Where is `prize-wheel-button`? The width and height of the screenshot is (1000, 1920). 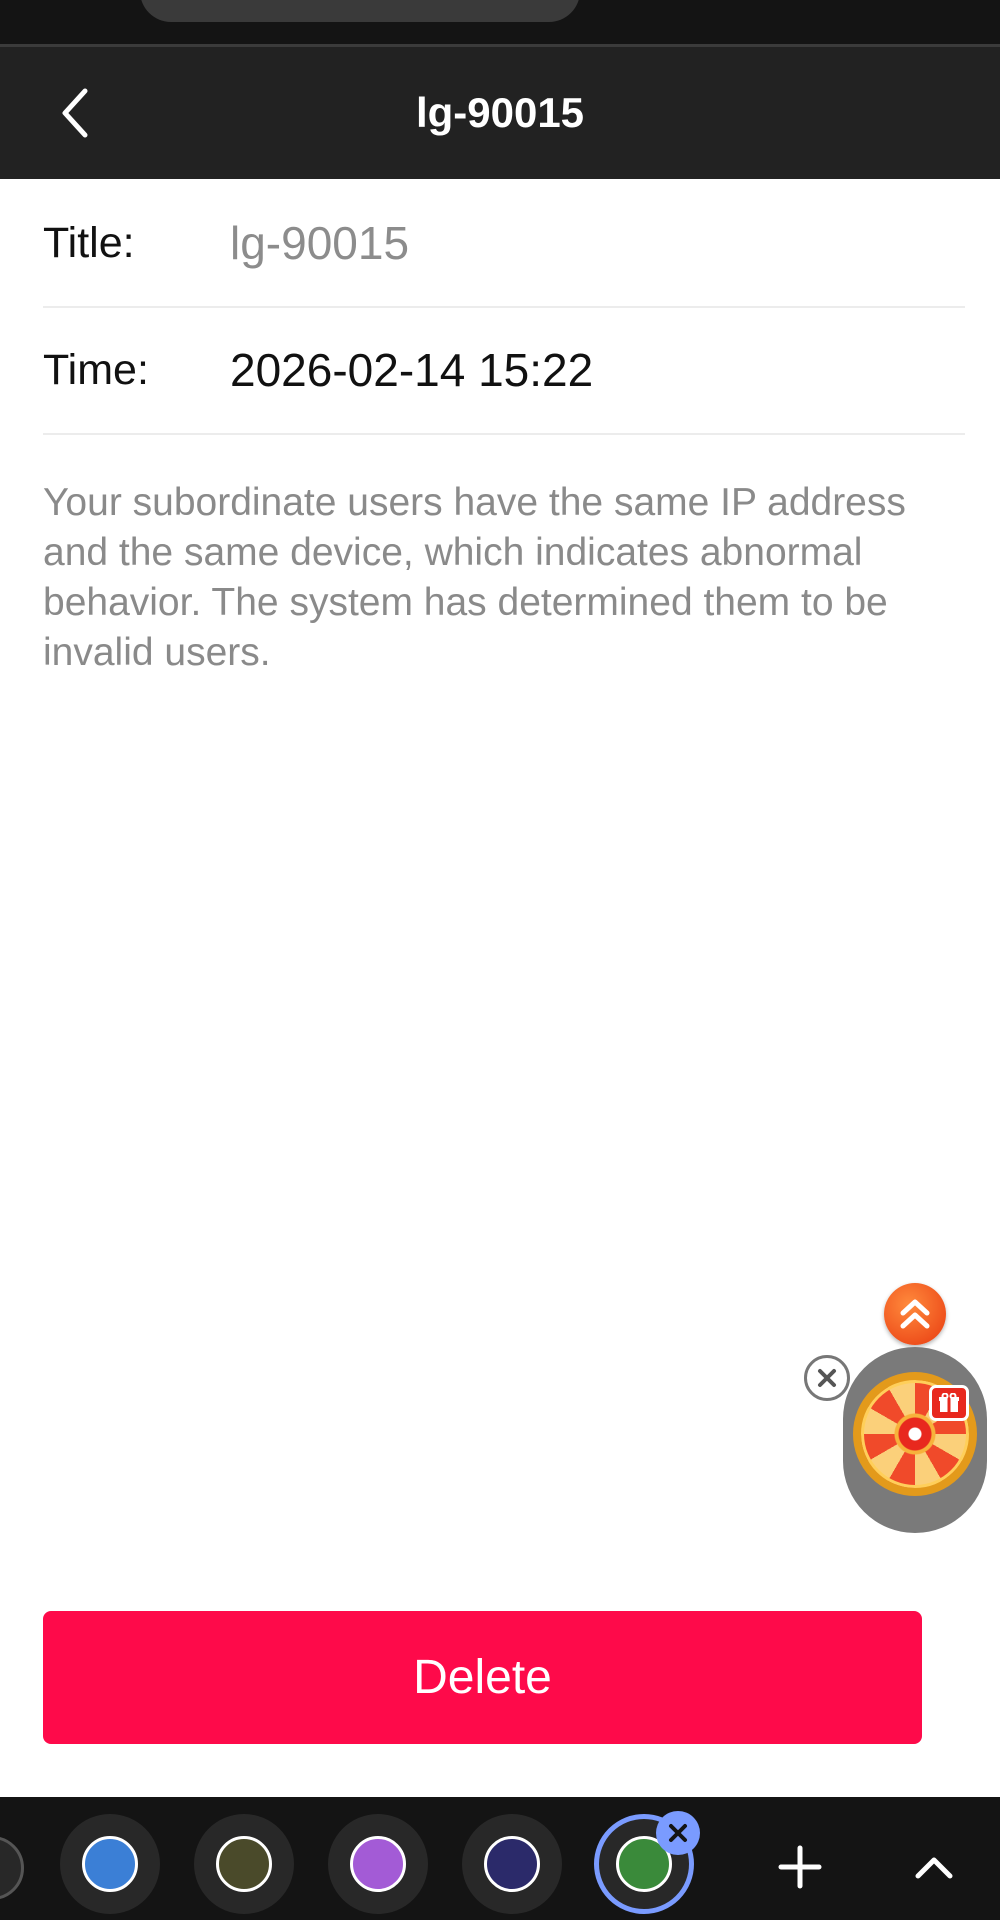
prize-wheel-button is located at coordinates (915, 1440).